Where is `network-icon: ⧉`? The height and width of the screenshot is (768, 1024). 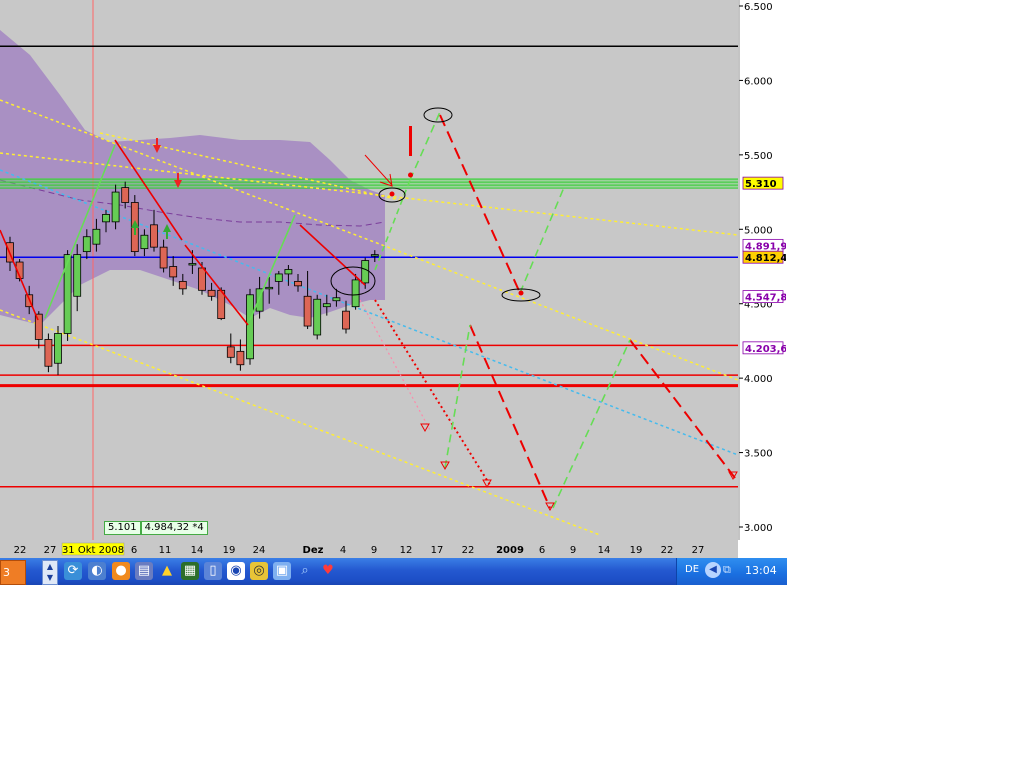
network-icon: ⧉ is located at coordinates (730, 570).